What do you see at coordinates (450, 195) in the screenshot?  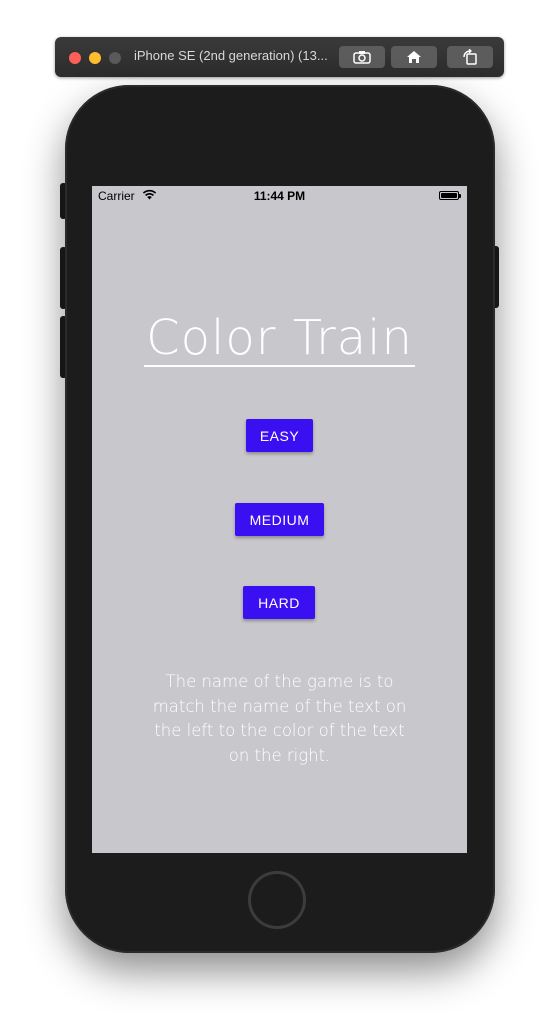 I see `battery-icon` at bounding box center [450, 195].